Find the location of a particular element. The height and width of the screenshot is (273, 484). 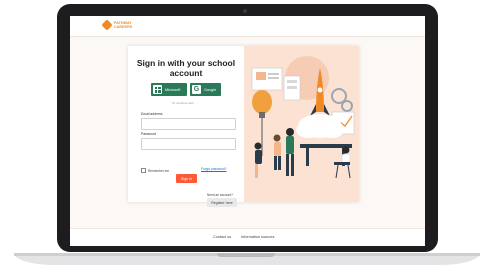

sign-in-button: Sign in is located at coordinates (186, 178).